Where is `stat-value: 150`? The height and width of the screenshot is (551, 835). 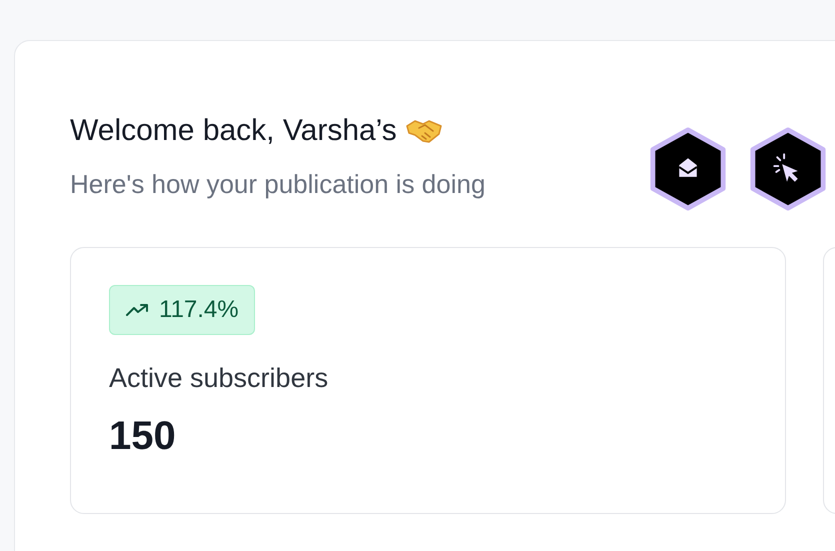 stat-value: 150 is located at coordinates (143, 436).